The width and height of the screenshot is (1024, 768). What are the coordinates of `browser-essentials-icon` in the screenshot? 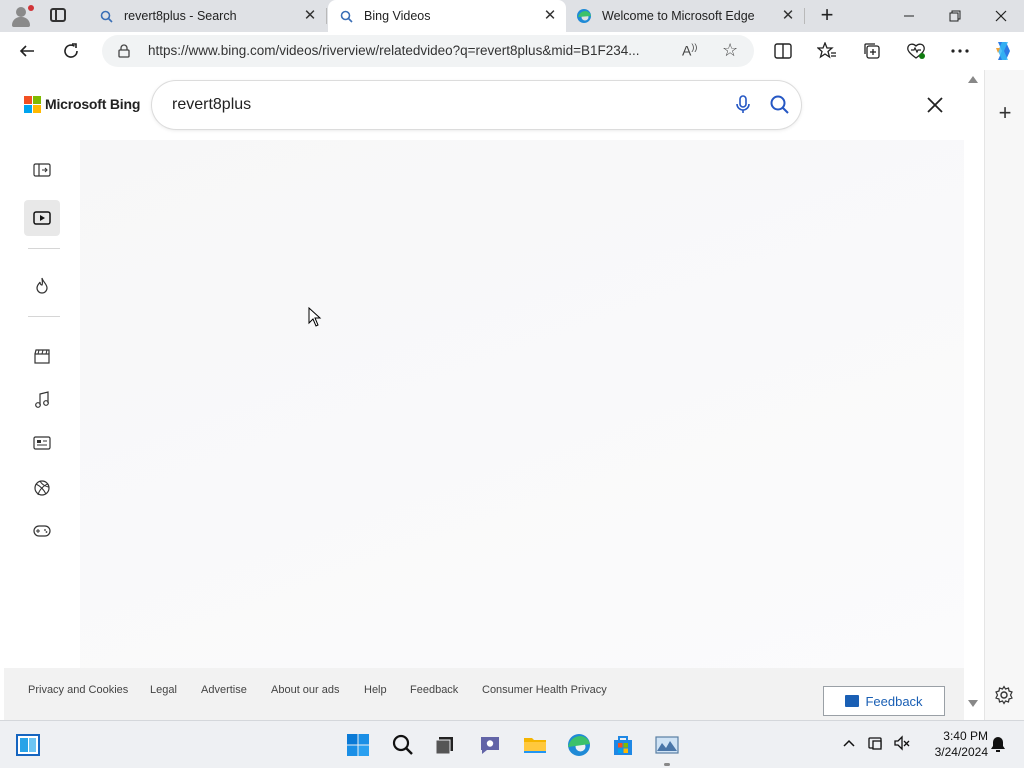 It's located at (916, 51).